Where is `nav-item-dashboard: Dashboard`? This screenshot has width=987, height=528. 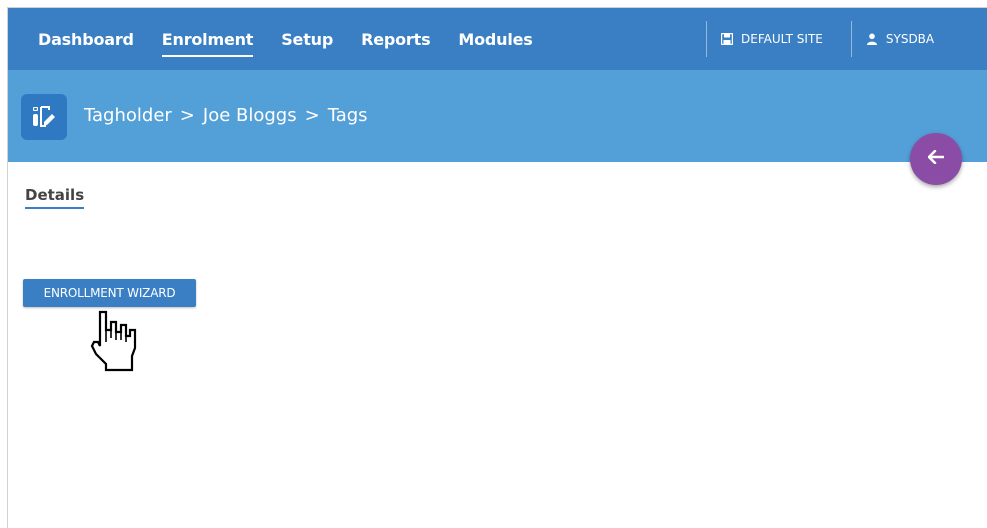 nav-item-dashboard: Dashboard is located at coordinates (86, 39).